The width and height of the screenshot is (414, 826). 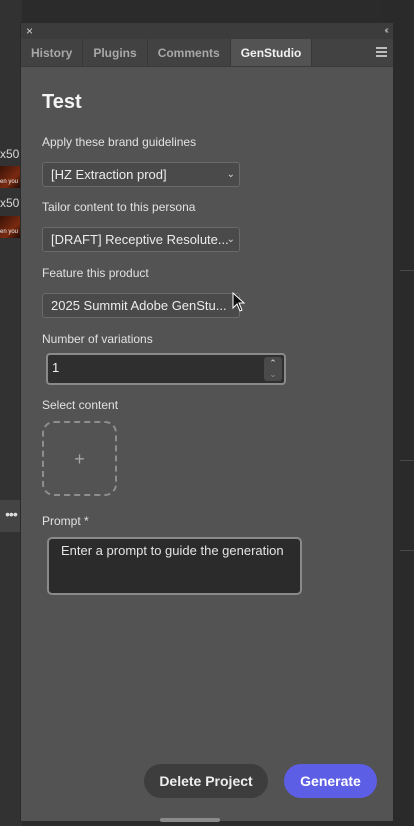 What do you see at coordinates (271, 52) in the screenshot?
I see `tab-genstudio: GenStudio` at bounding box center [271, 52].